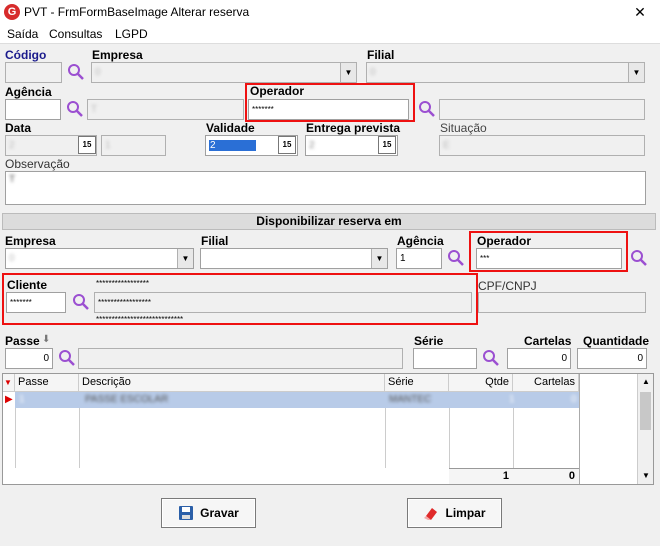 This screenshot has width=660, height=546. What do you see at coordinates (539, 358) in the screenshot?
I see `cartelas-field: 0` at bounding box center [539, 358].